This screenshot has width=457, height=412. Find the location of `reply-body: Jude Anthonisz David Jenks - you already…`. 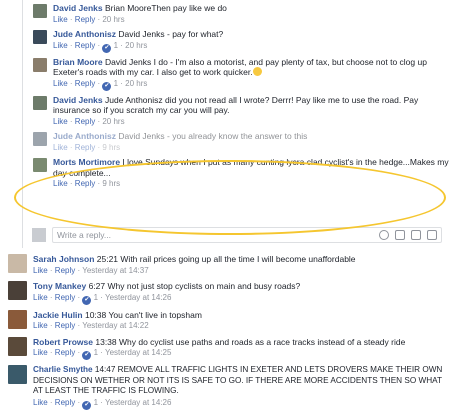

reply-body: Jude Anthonisz David Jenks - you already… is located at coordinates (255, 142).